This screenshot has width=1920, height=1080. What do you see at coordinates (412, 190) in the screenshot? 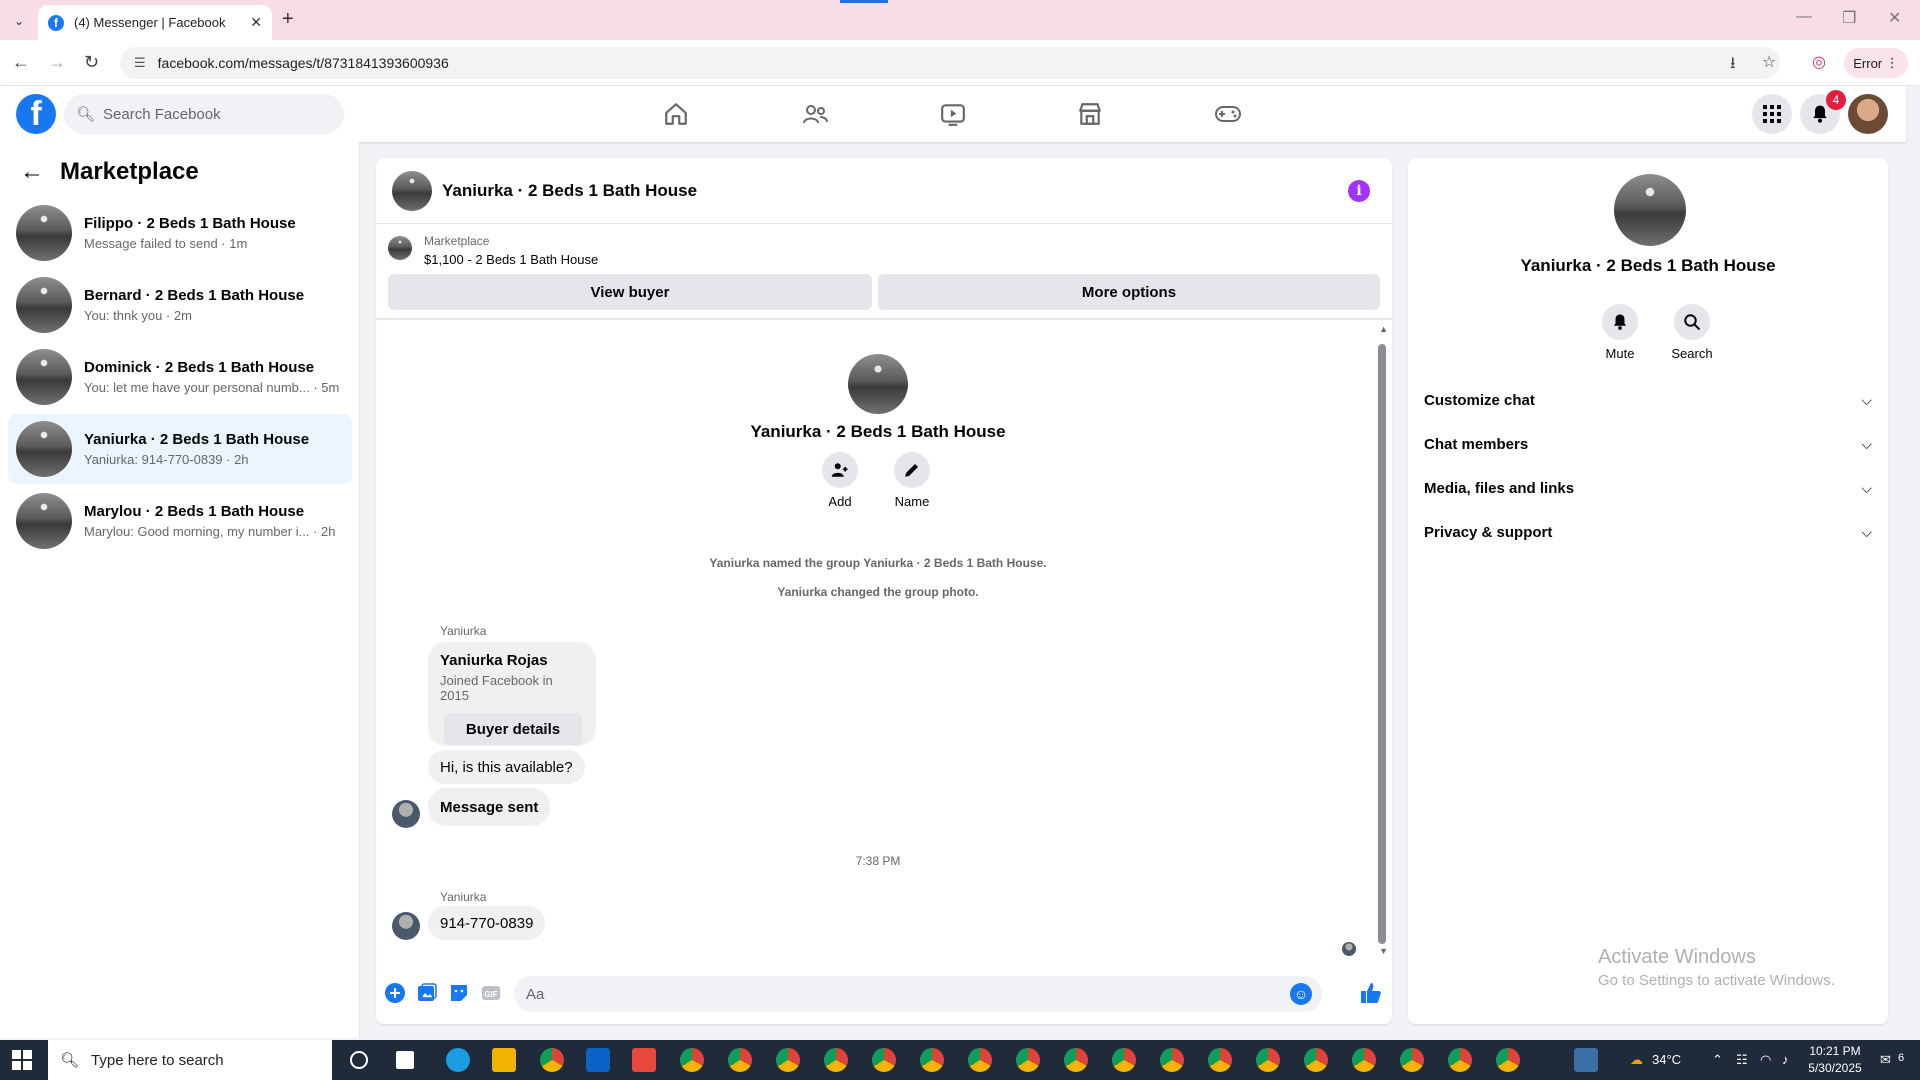
I see `chat-avatar` at bounding box center [412, 190].